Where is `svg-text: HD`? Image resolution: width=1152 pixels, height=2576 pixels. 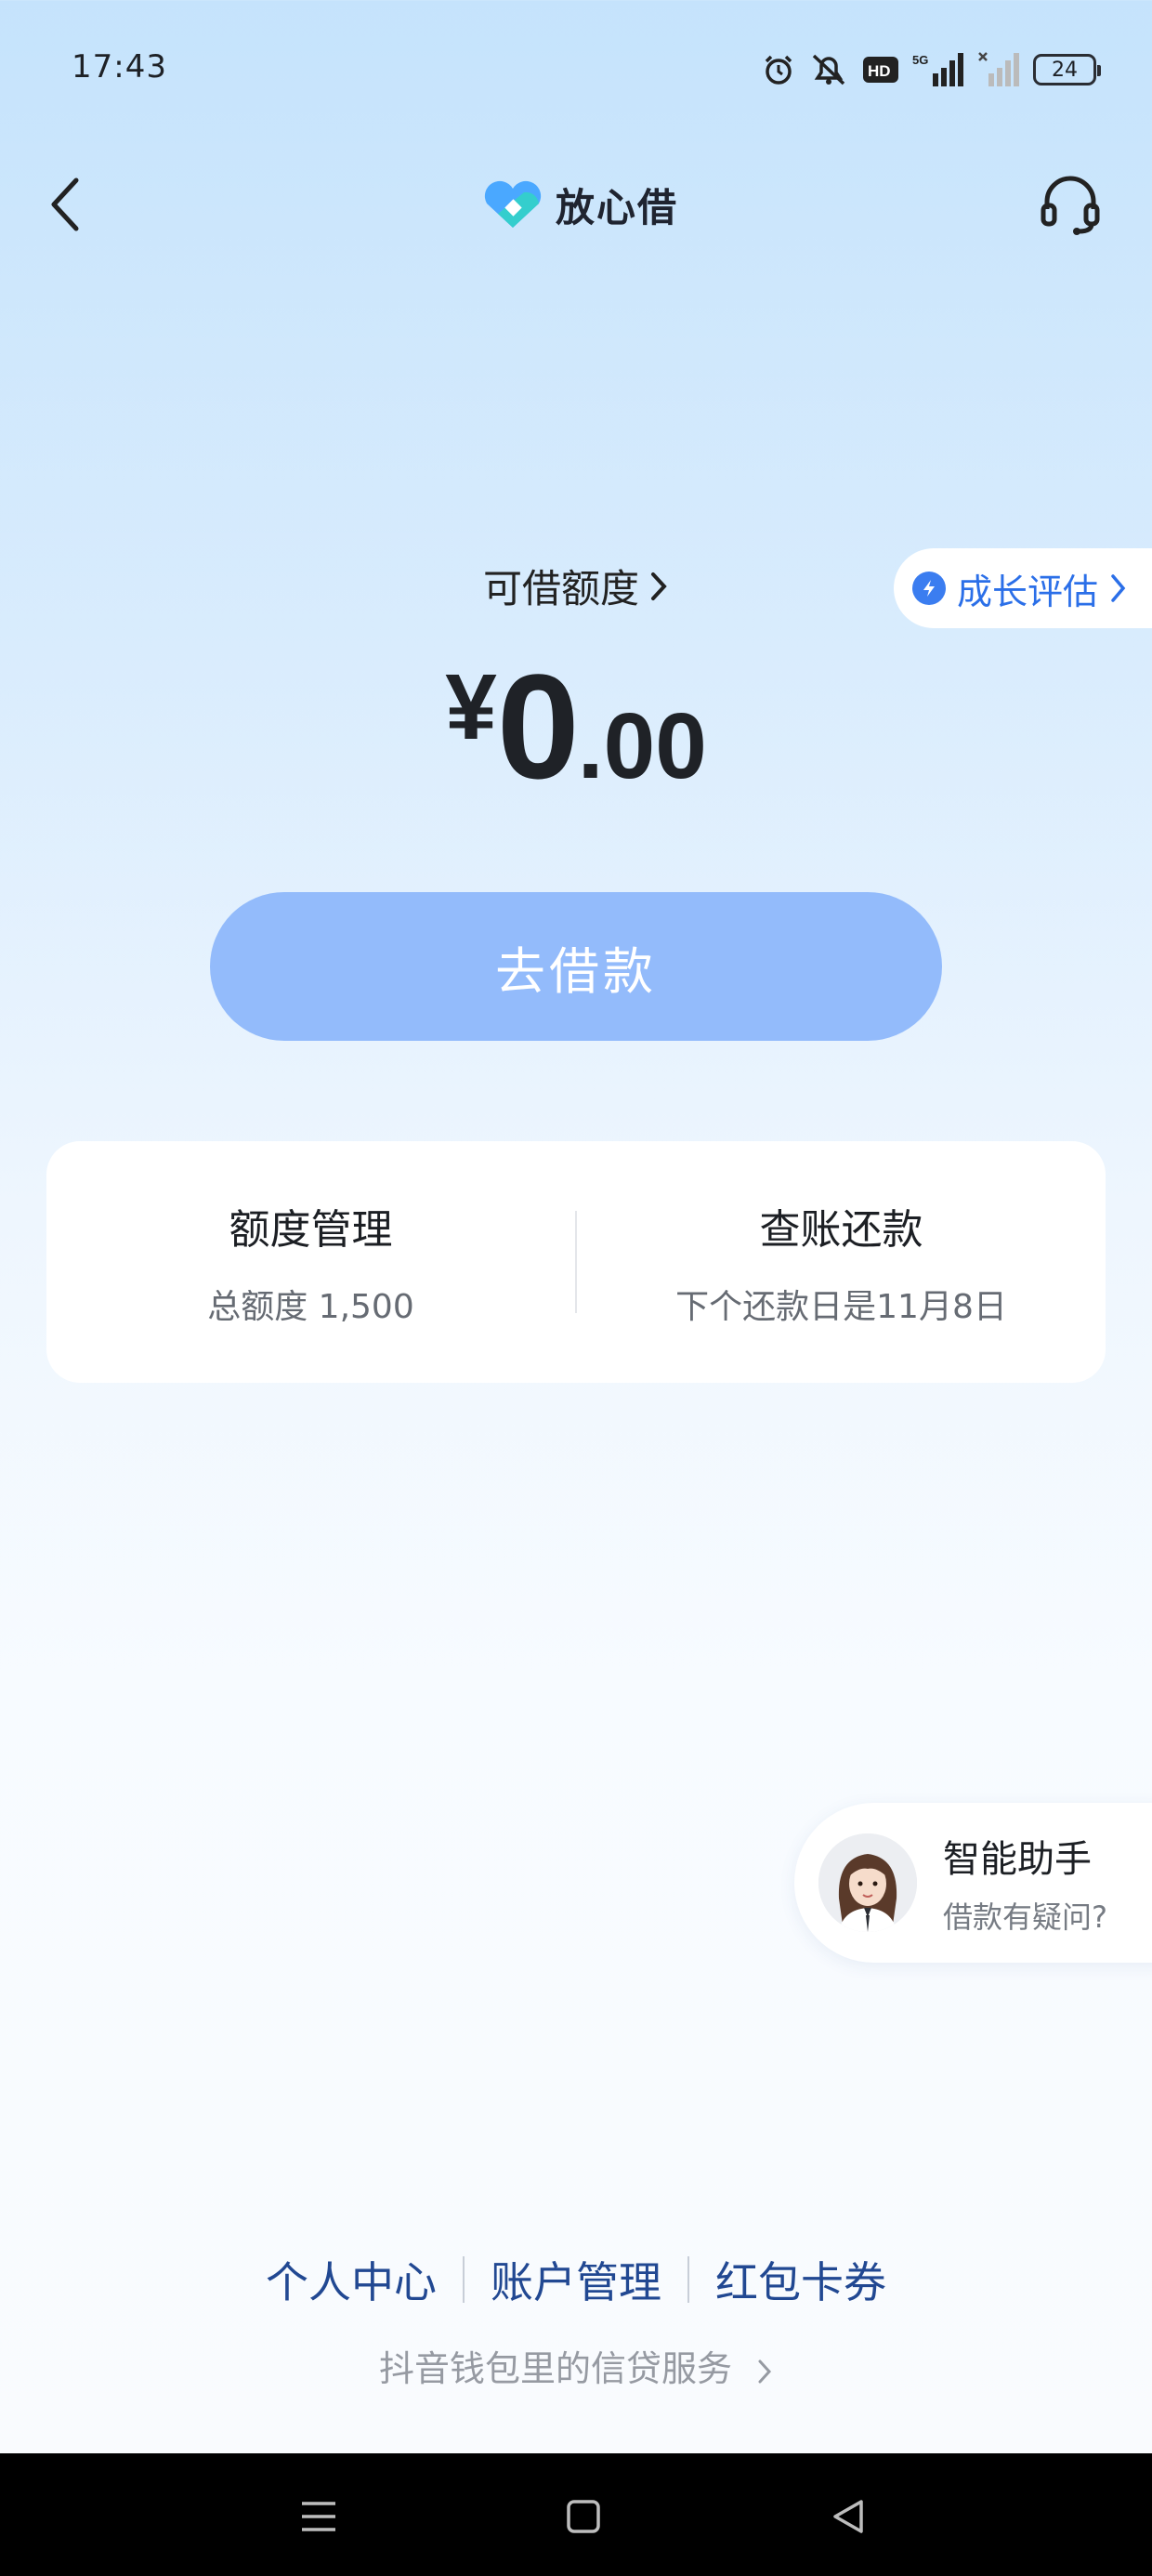
svg-text: HD is located at coordinates (879, 71).